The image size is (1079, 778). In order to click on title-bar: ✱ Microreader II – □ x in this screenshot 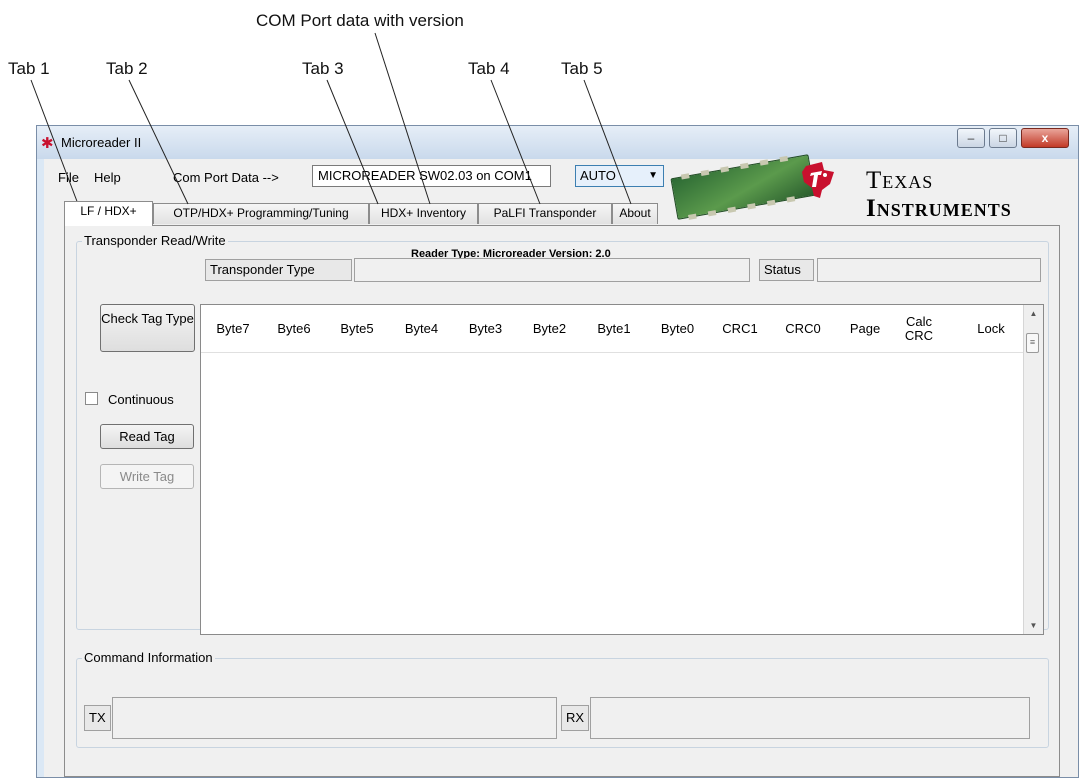, I will do `click(557, 142)`.